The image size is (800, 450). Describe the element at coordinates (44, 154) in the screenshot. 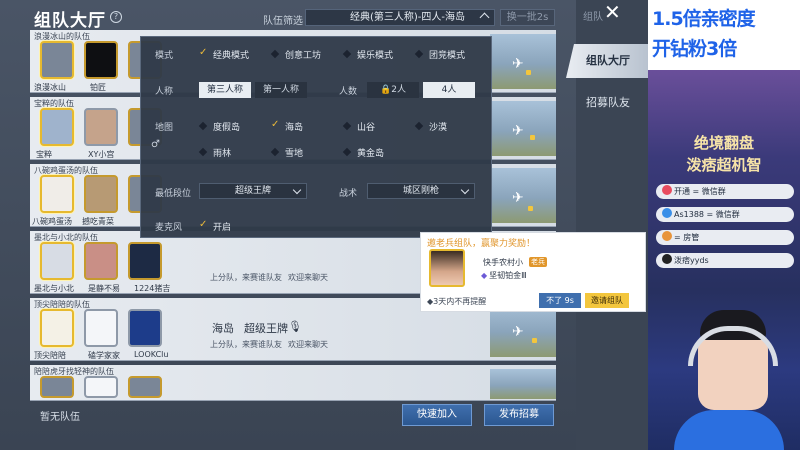

I see `member-name: 宝粹` at that location.